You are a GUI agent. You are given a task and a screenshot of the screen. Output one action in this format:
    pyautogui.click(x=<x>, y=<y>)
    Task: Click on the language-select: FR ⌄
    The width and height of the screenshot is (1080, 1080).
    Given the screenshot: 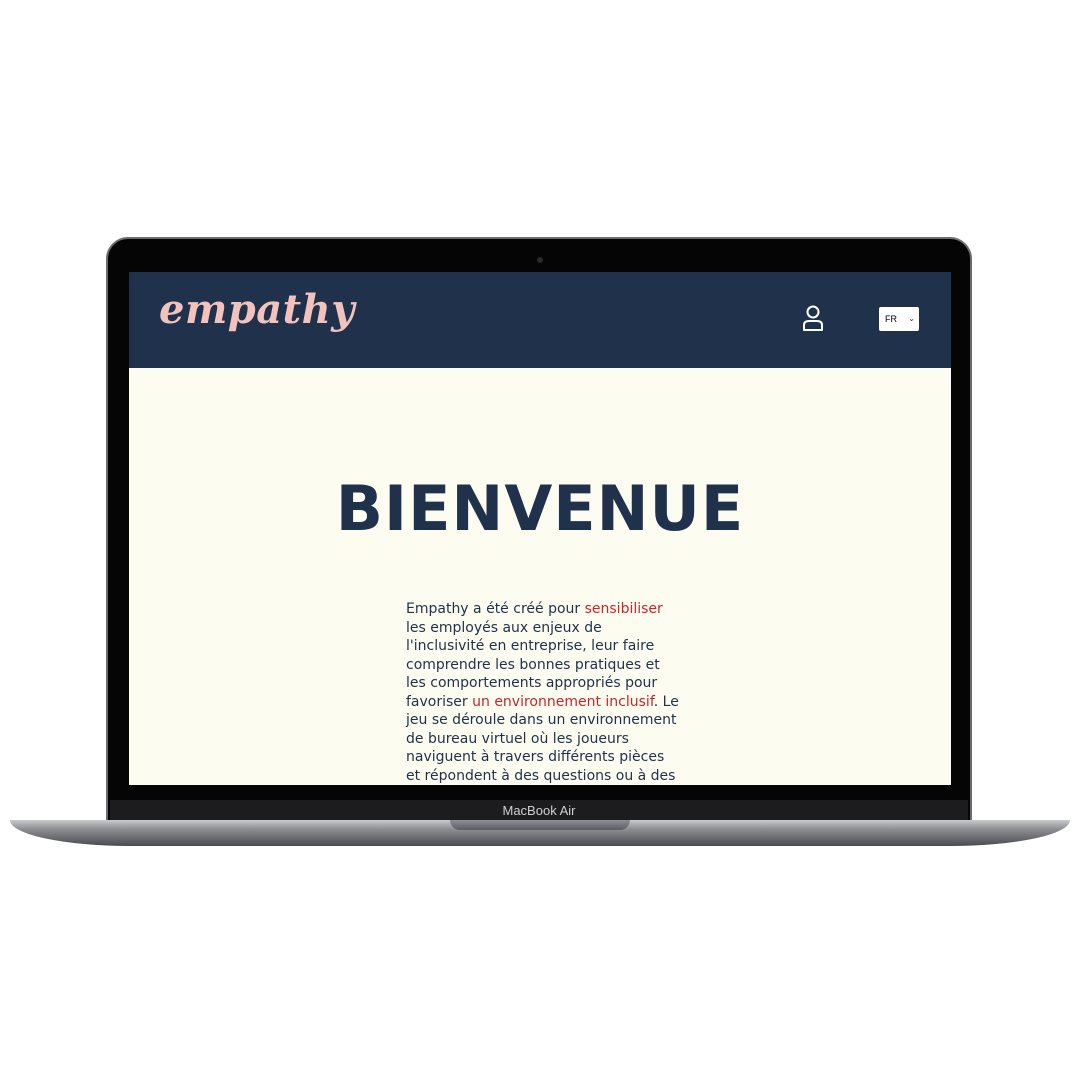 What is the action you would take?
    pyautogui.click(x=899, y=319)
    